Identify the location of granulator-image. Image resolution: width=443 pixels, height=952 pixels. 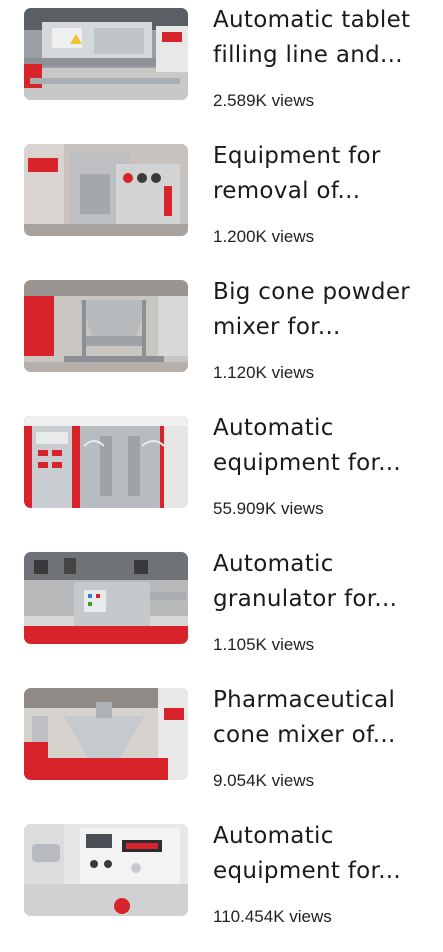
(106, 598).